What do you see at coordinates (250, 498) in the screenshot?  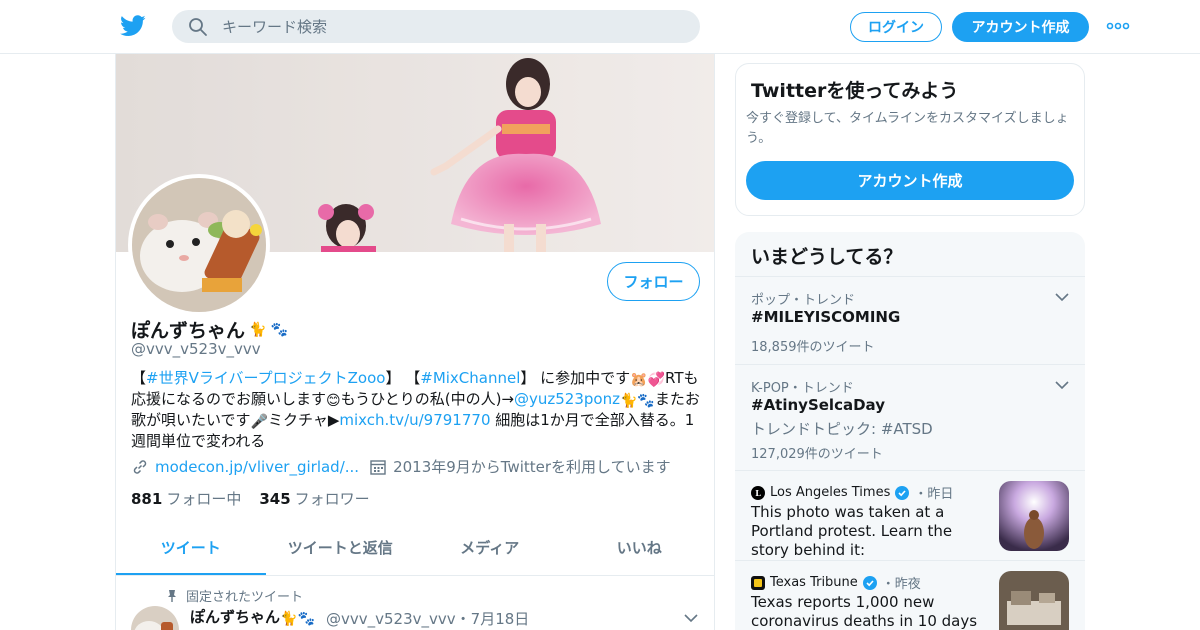 I see `follow-stats: 881 フォロー中 345 フォロワー` at bounding box center [250, 498].